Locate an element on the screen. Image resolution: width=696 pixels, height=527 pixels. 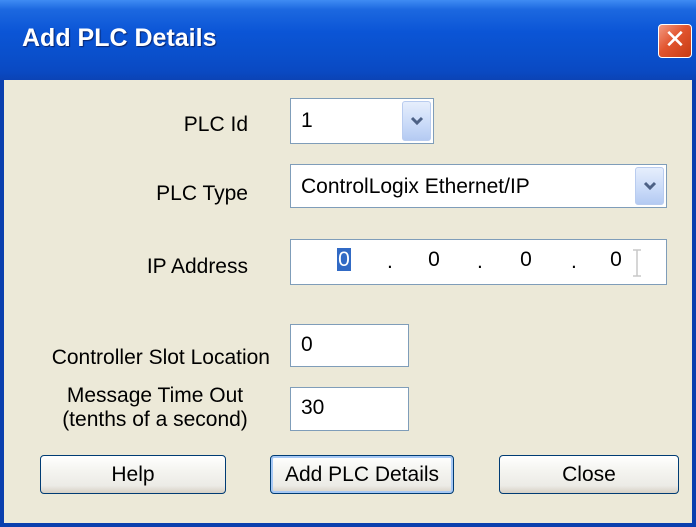
slot-label: Controller Slot Location is located at coordinates (160, 357).